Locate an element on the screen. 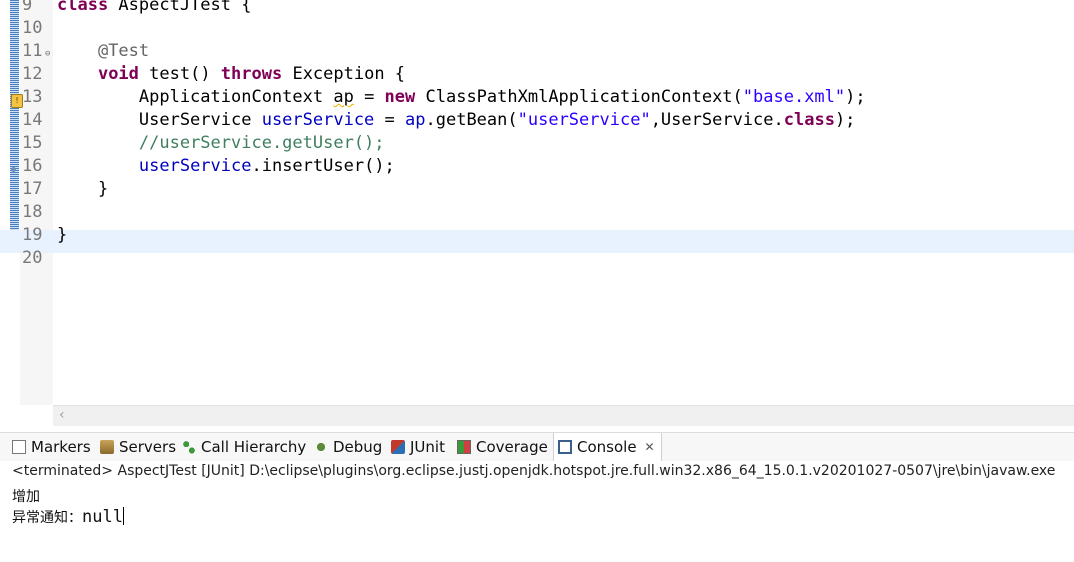 This screenshot has height=562, width=1074. code-token: @Test is located at coordinates (123, 51).